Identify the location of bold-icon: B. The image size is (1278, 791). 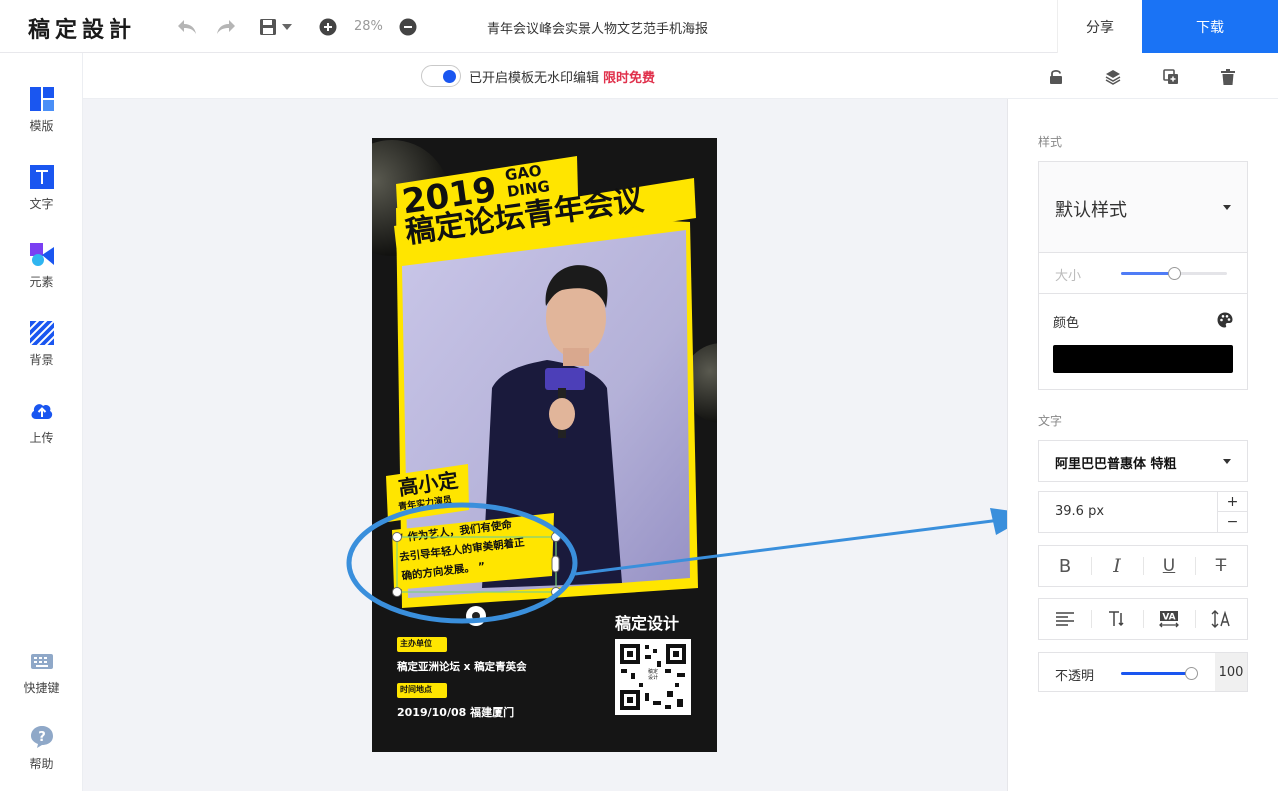
(1065, 566).